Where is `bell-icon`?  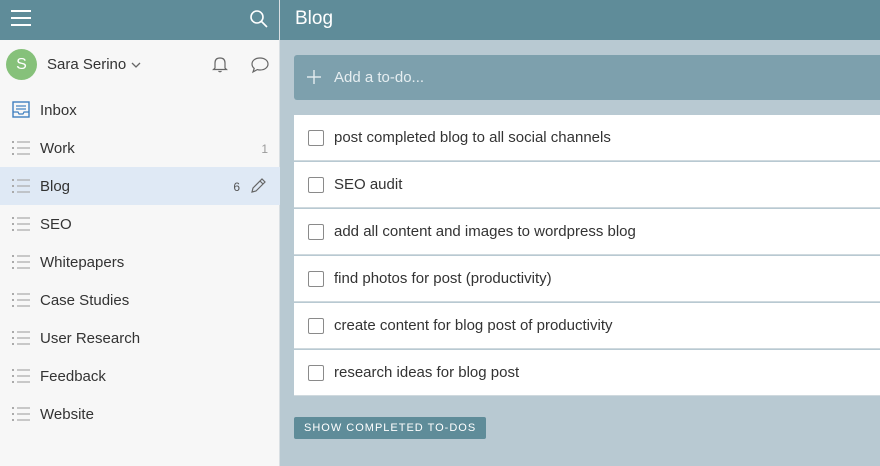 bell-icon is located at coordinates (220, 64).